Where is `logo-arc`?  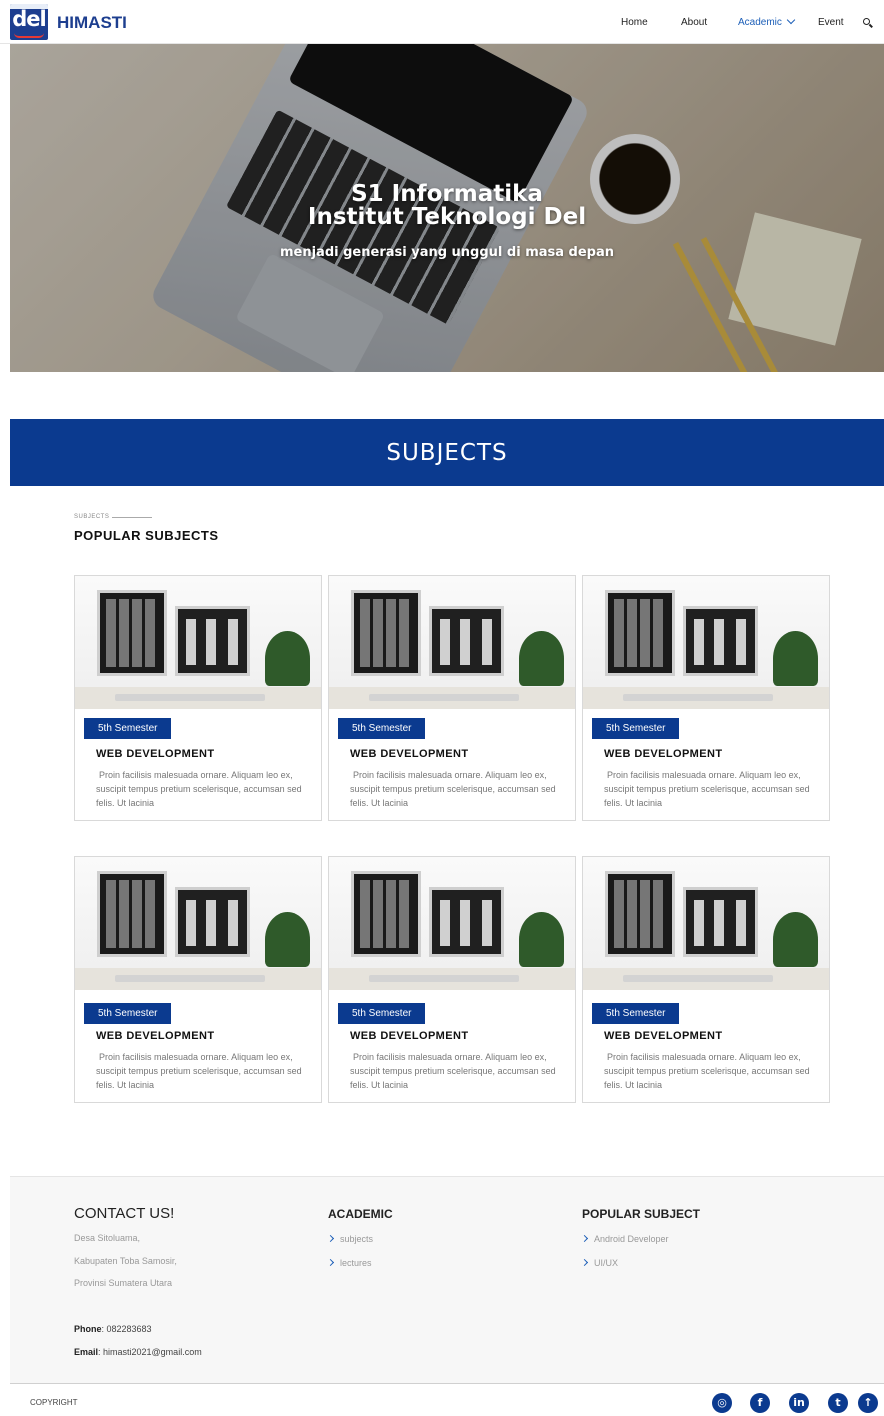 logo-arc is located at coordinates (29, 35).